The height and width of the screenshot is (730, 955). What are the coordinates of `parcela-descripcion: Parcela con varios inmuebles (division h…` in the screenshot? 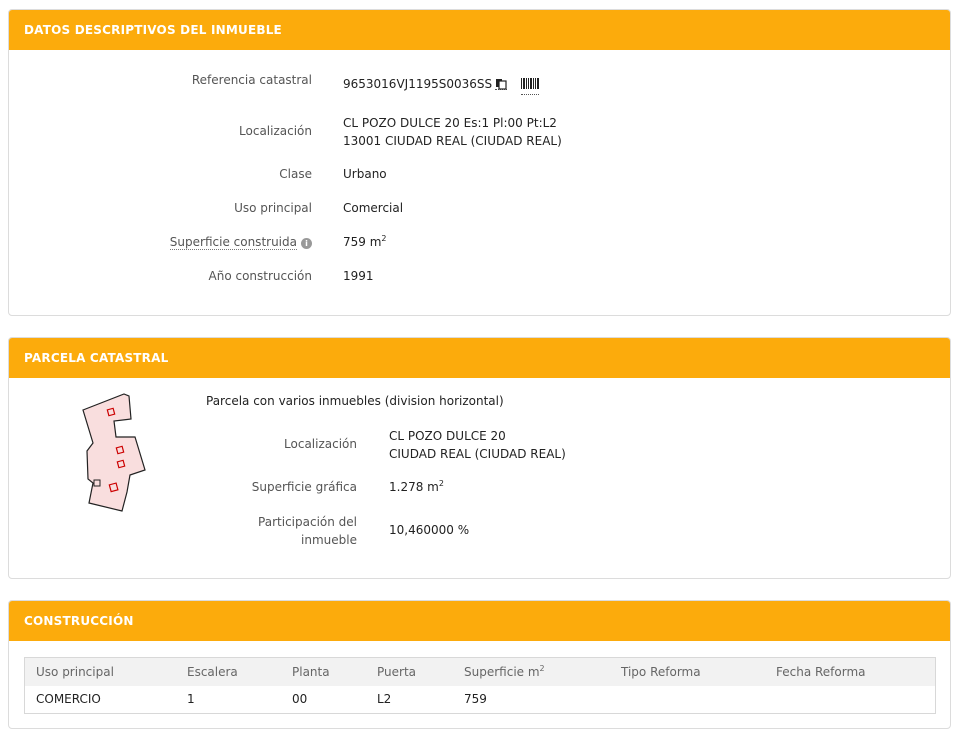 It's located at (355, 401).